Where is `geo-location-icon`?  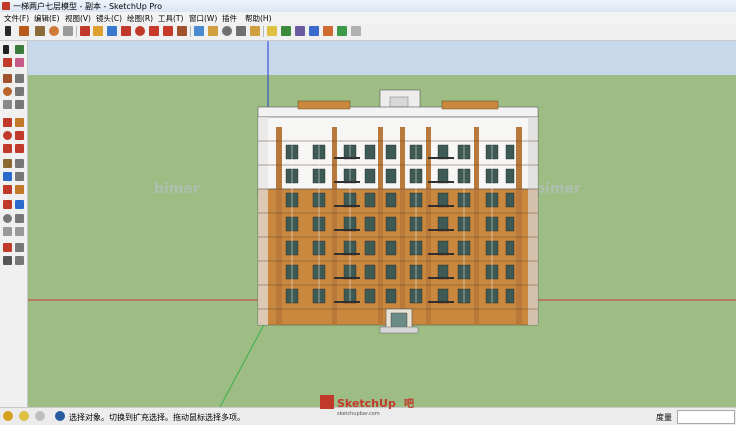
geo-location-icon is located at coordinates (8, 416).